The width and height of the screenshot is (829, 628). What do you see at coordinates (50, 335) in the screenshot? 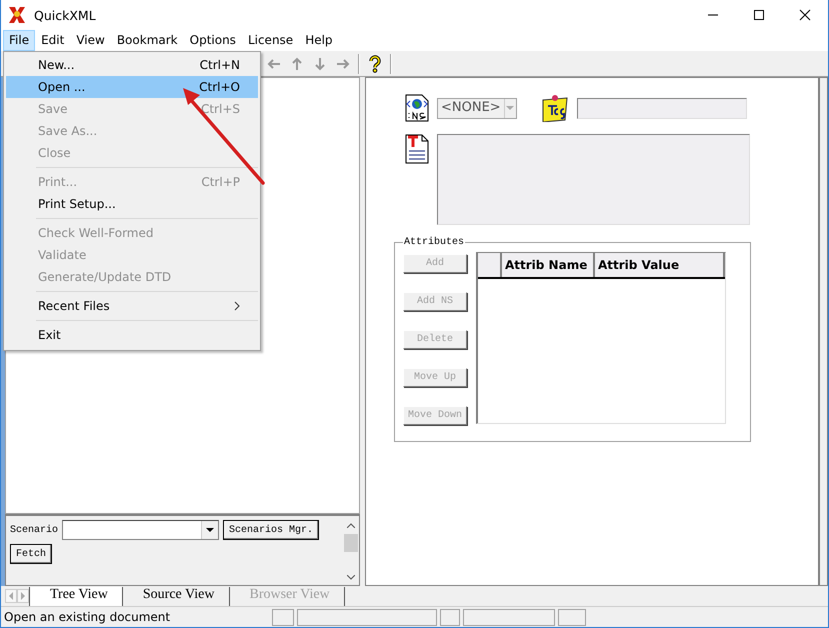
I see `menu-entry-label: Exit` at bounding box center [50, 335].